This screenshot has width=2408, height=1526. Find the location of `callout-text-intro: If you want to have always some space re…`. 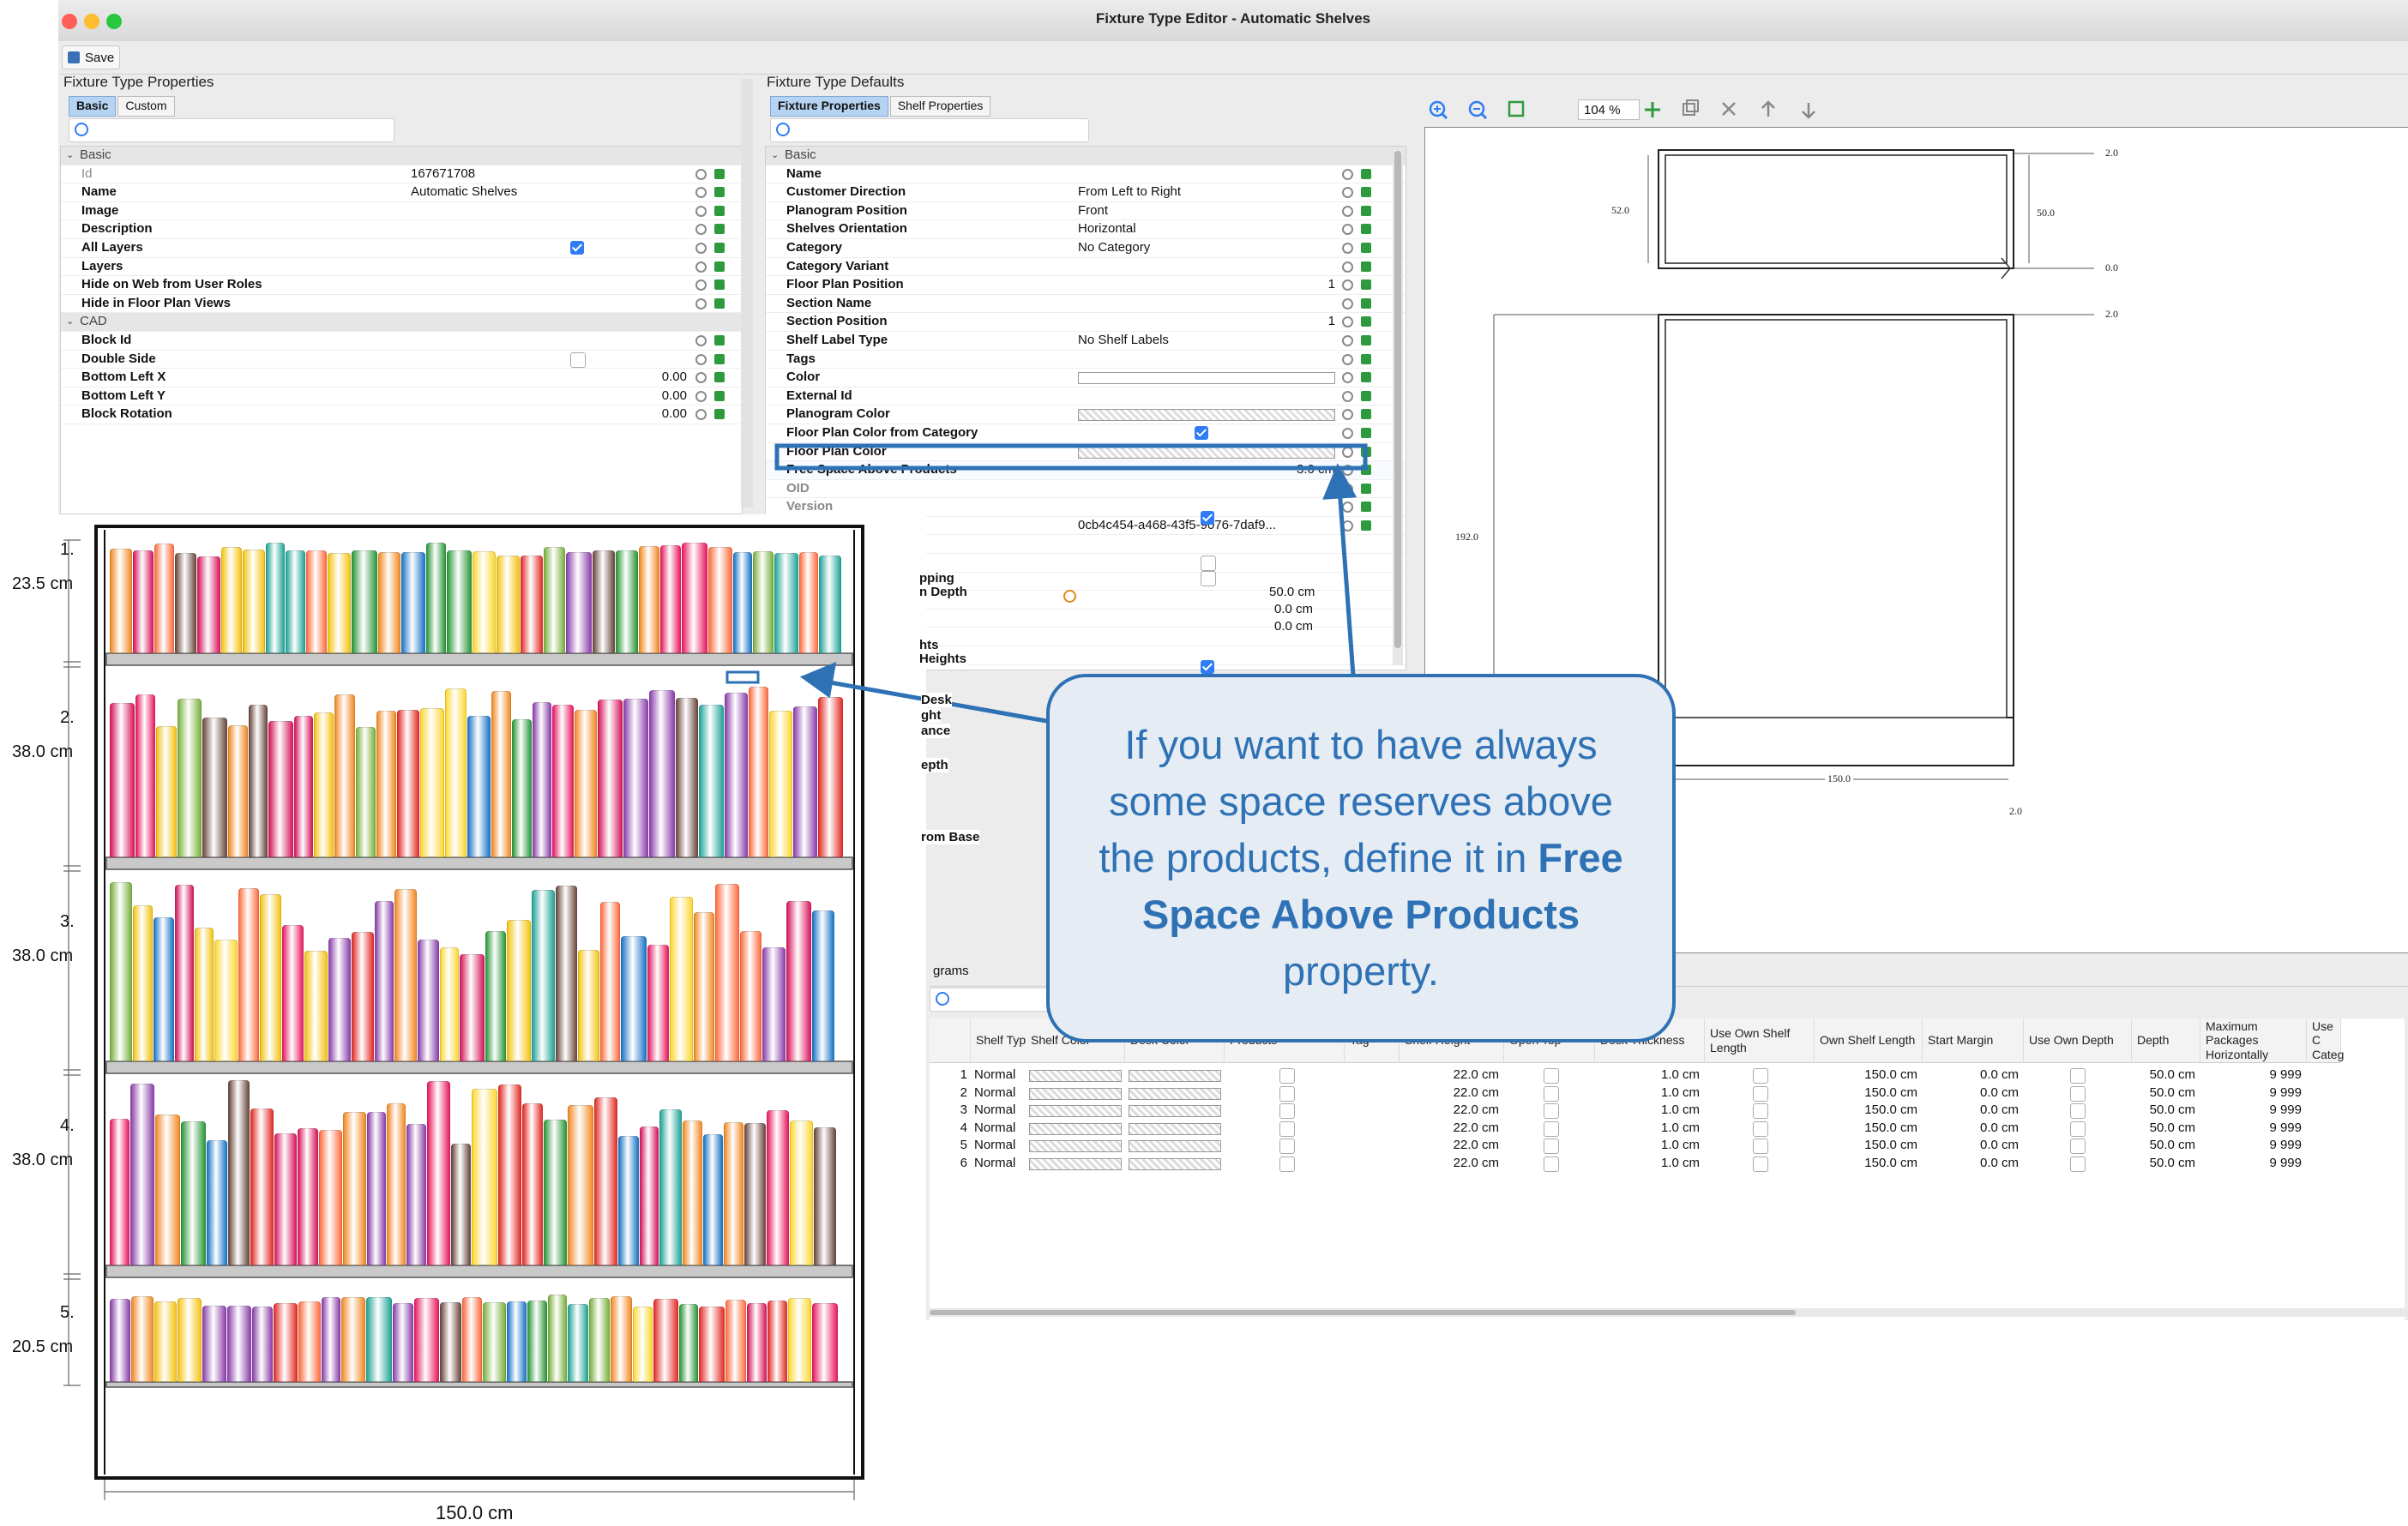

callout-text-intro: If you want to have always some space re… is located at coordinates (1356, 801).